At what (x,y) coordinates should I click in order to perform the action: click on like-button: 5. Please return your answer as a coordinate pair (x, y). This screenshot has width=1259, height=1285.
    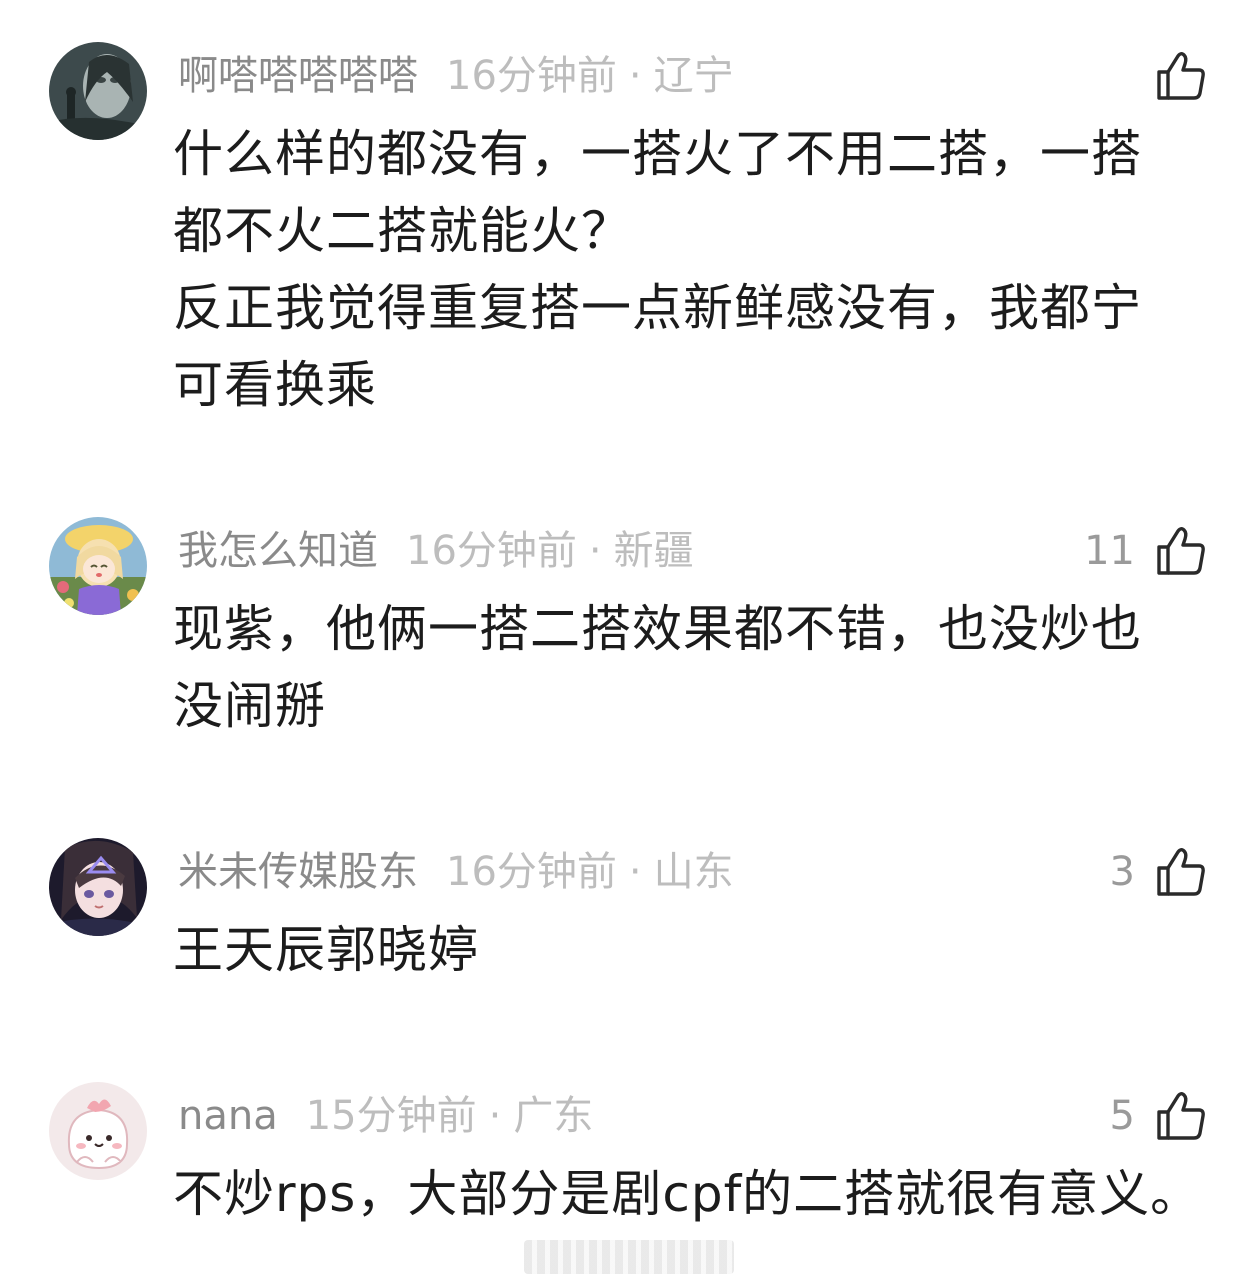
    Looking at the image, I should click on (1158, 1116).